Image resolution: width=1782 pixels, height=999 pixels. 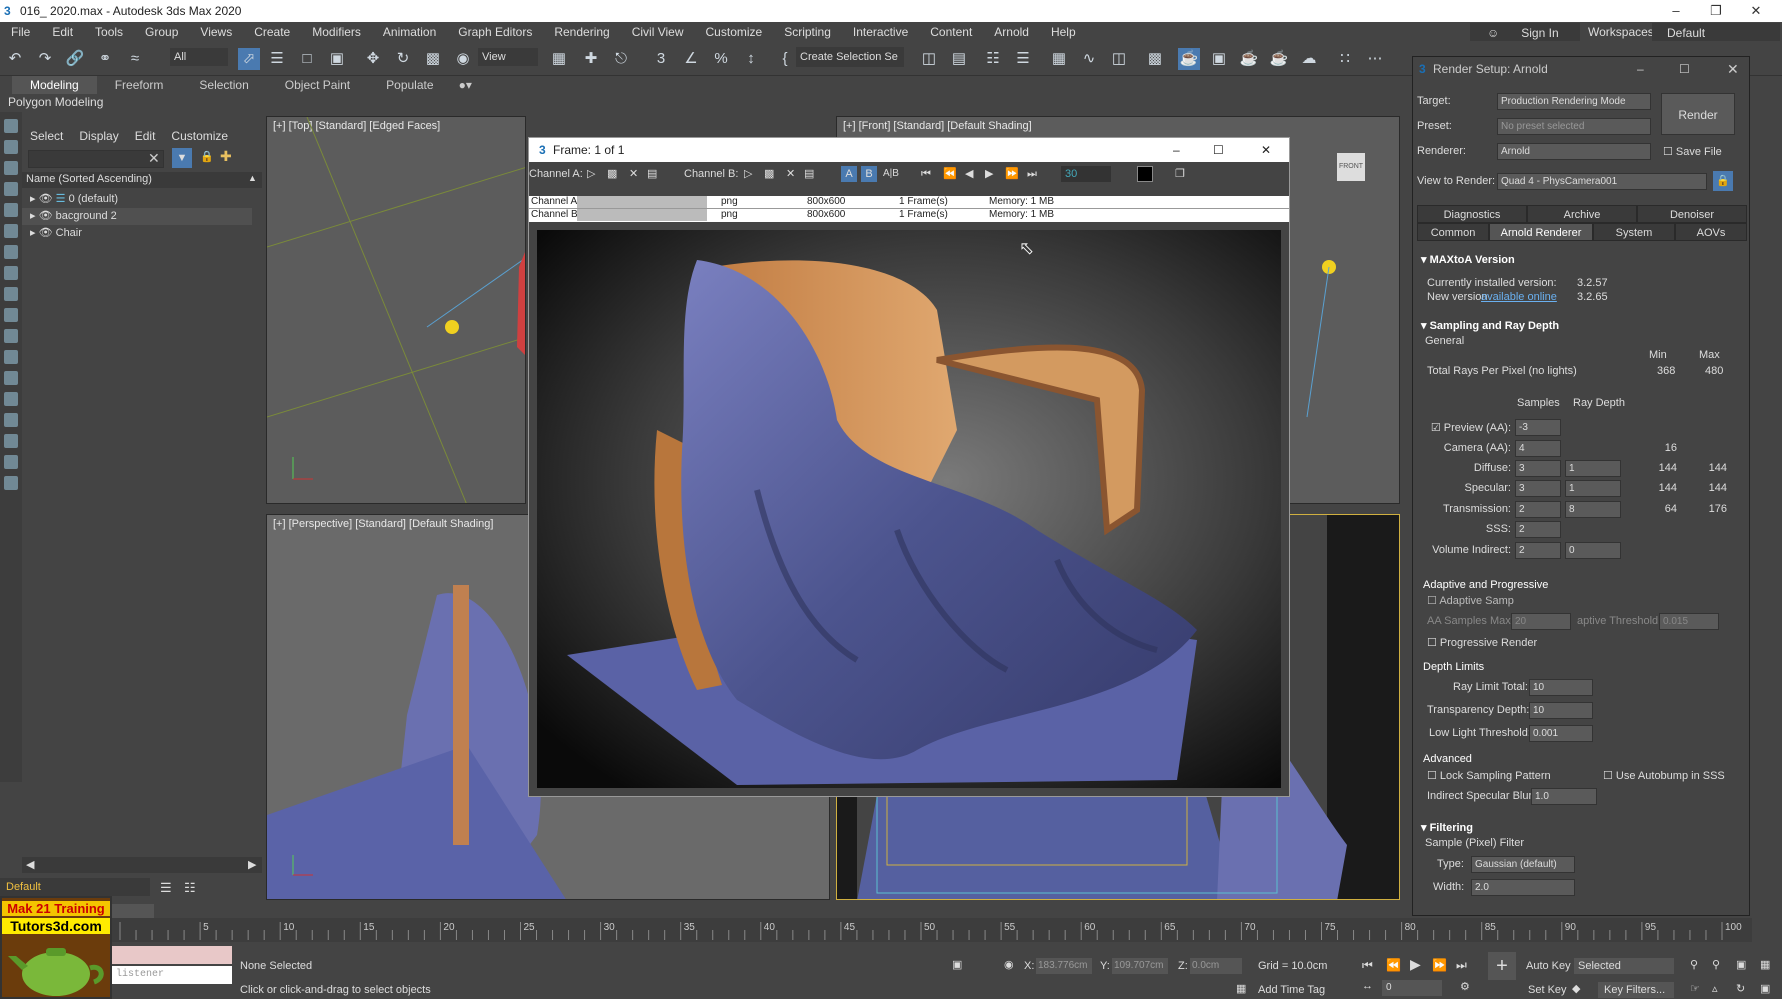 I want to click on layer-dropdown: Default, so click(x=75, y=887).